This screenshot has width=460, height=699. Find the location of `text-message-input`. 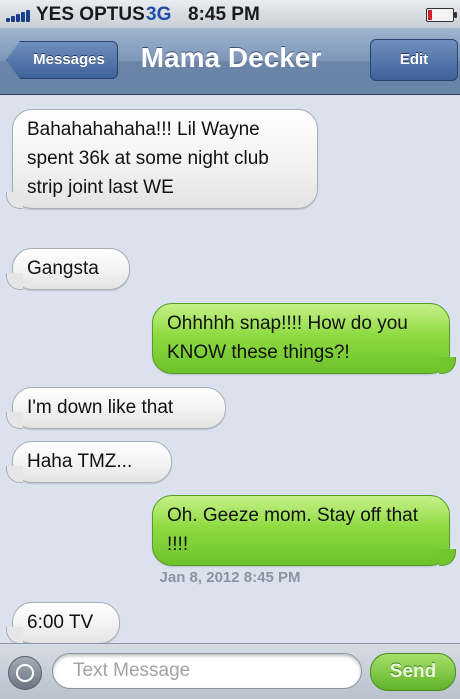

text-message-input is located at coordinates (207, 671).